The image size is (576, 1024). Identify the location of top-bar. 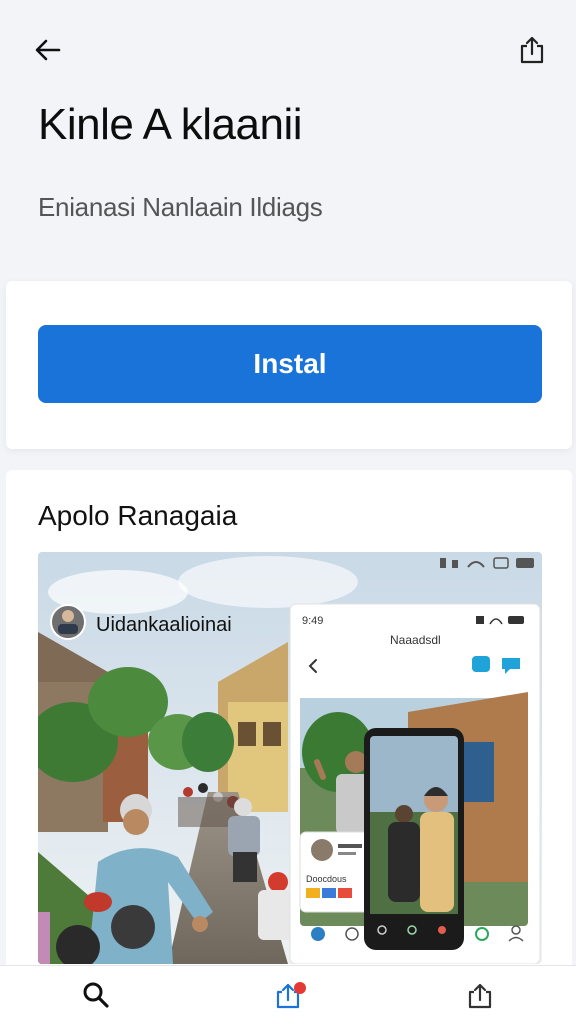
(288, 50).